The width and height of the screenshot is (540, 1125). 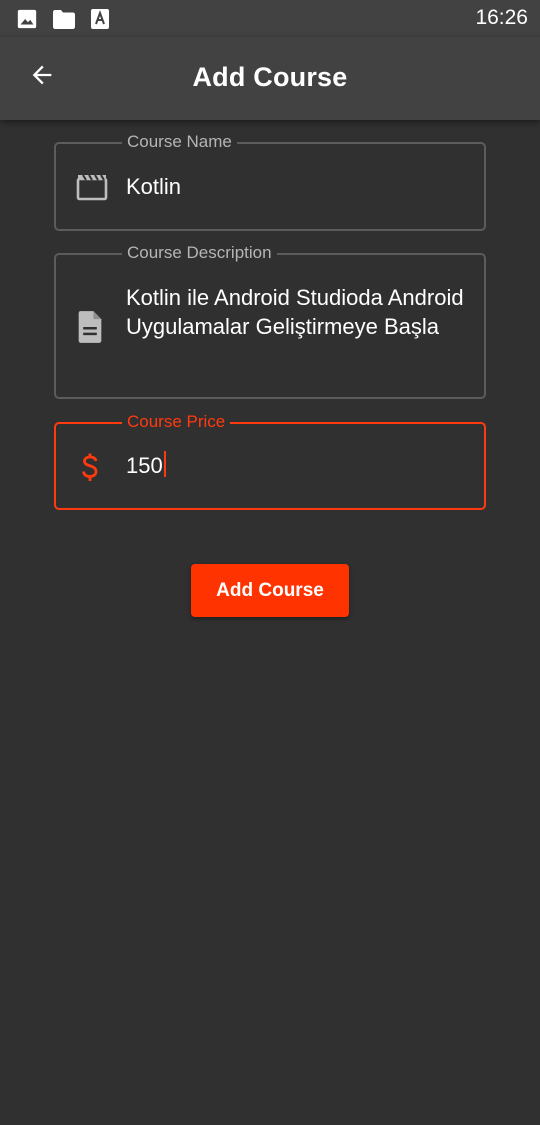 I want to click on font-download-icon, so click(x=100, y=19).